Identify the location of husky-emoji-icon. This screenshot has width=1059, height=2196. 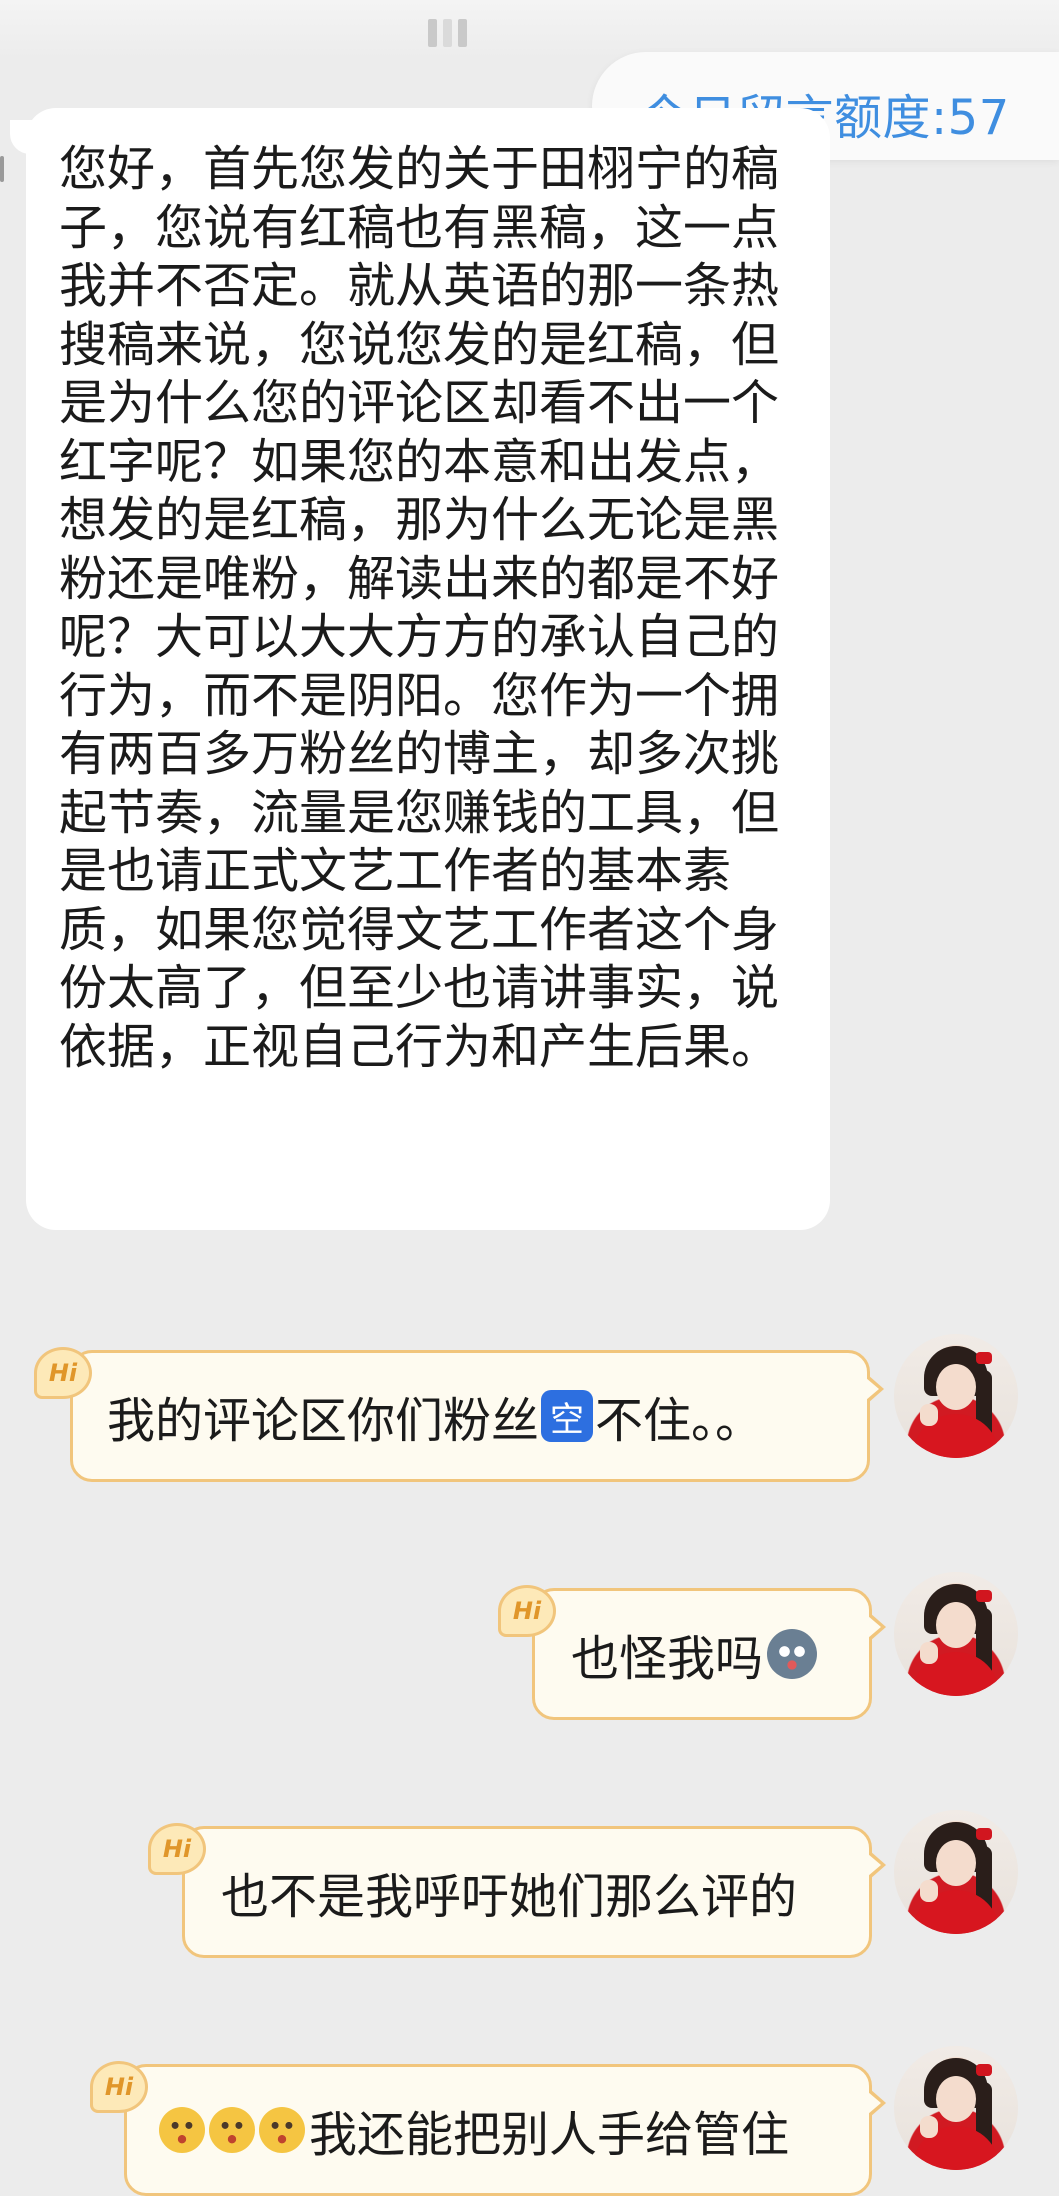
(792, 1654).